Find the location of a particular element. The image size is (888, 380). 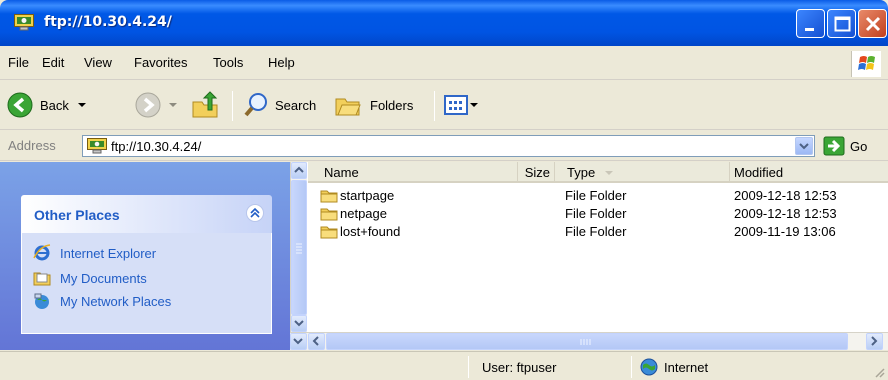

menu-favorites: Favorites is located at coordinates (160, 62).